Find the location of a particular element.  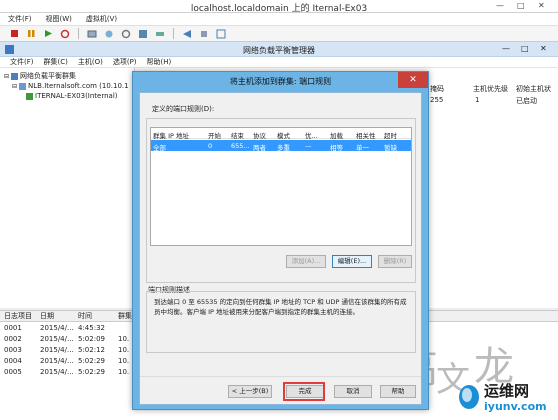

back-button: < 上一步(B) is located at coordinates (250, 391).